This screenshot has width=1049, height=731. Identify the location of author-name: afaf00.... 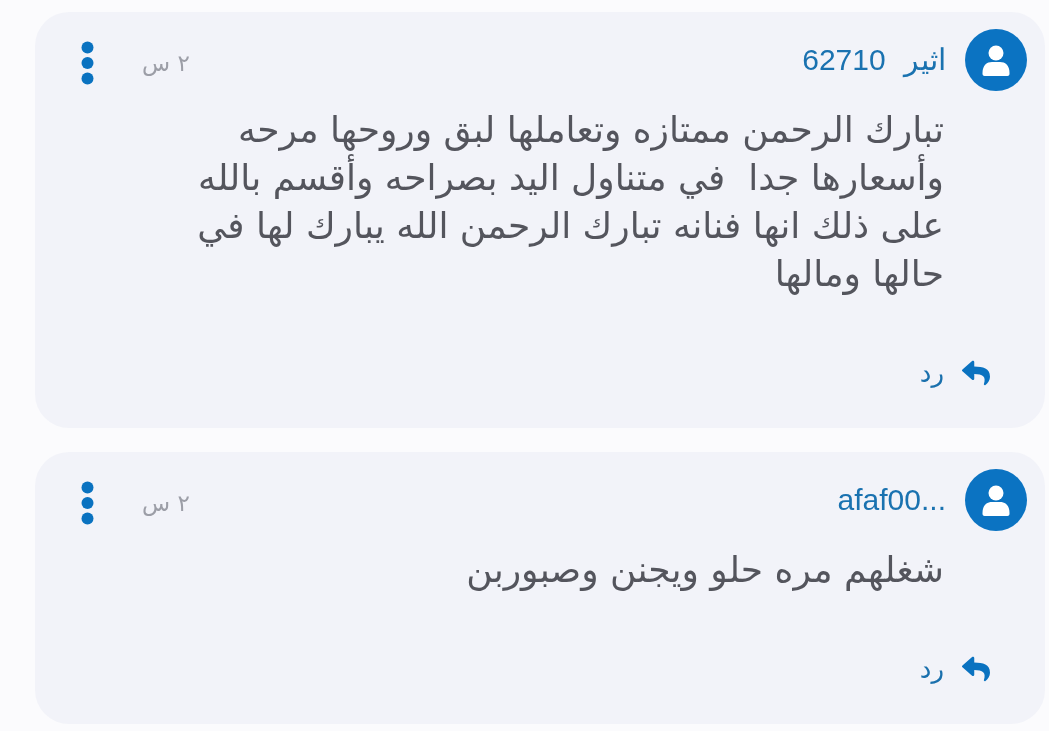
(891, 500).